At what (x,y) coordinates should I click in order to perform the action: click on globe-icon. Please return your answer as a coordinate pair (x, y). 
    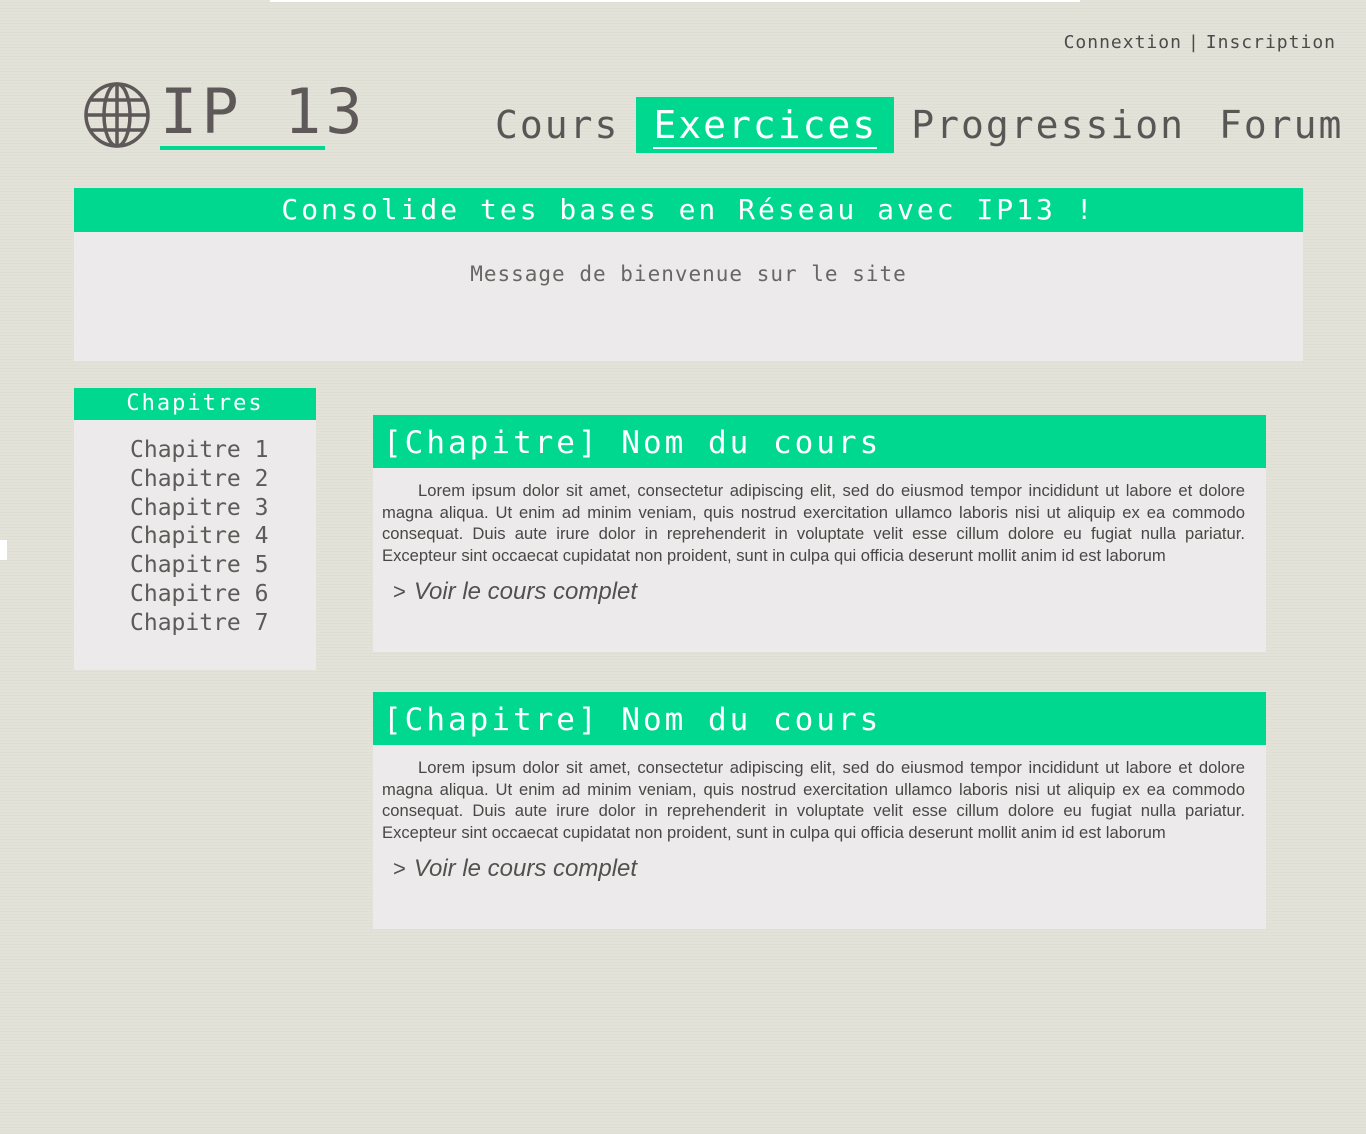
    Looking at the image, I should click on (117, 115).